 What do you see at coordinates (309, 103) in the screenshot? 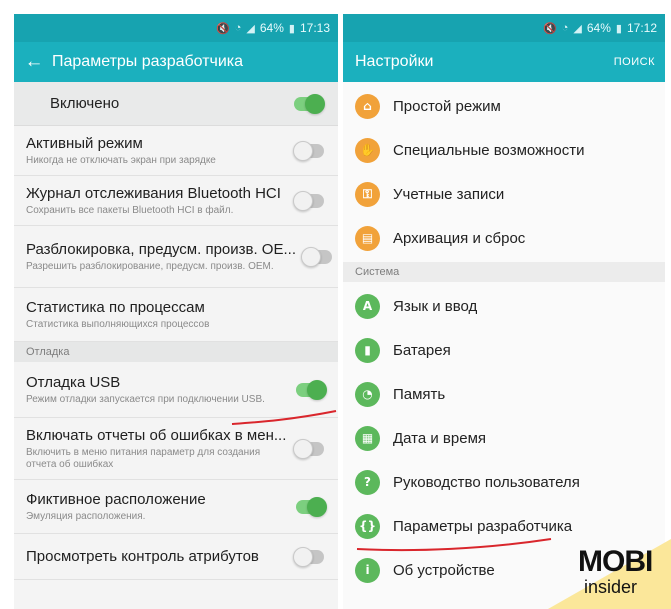
I see `master-toggle` at bounding box center [309, 103].